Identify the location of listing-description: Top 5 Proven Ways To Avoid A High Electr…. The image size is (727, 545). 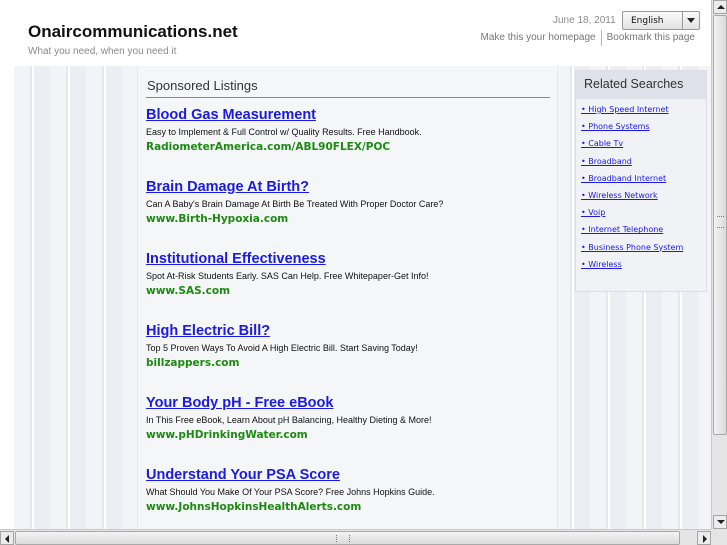
(282, 348).